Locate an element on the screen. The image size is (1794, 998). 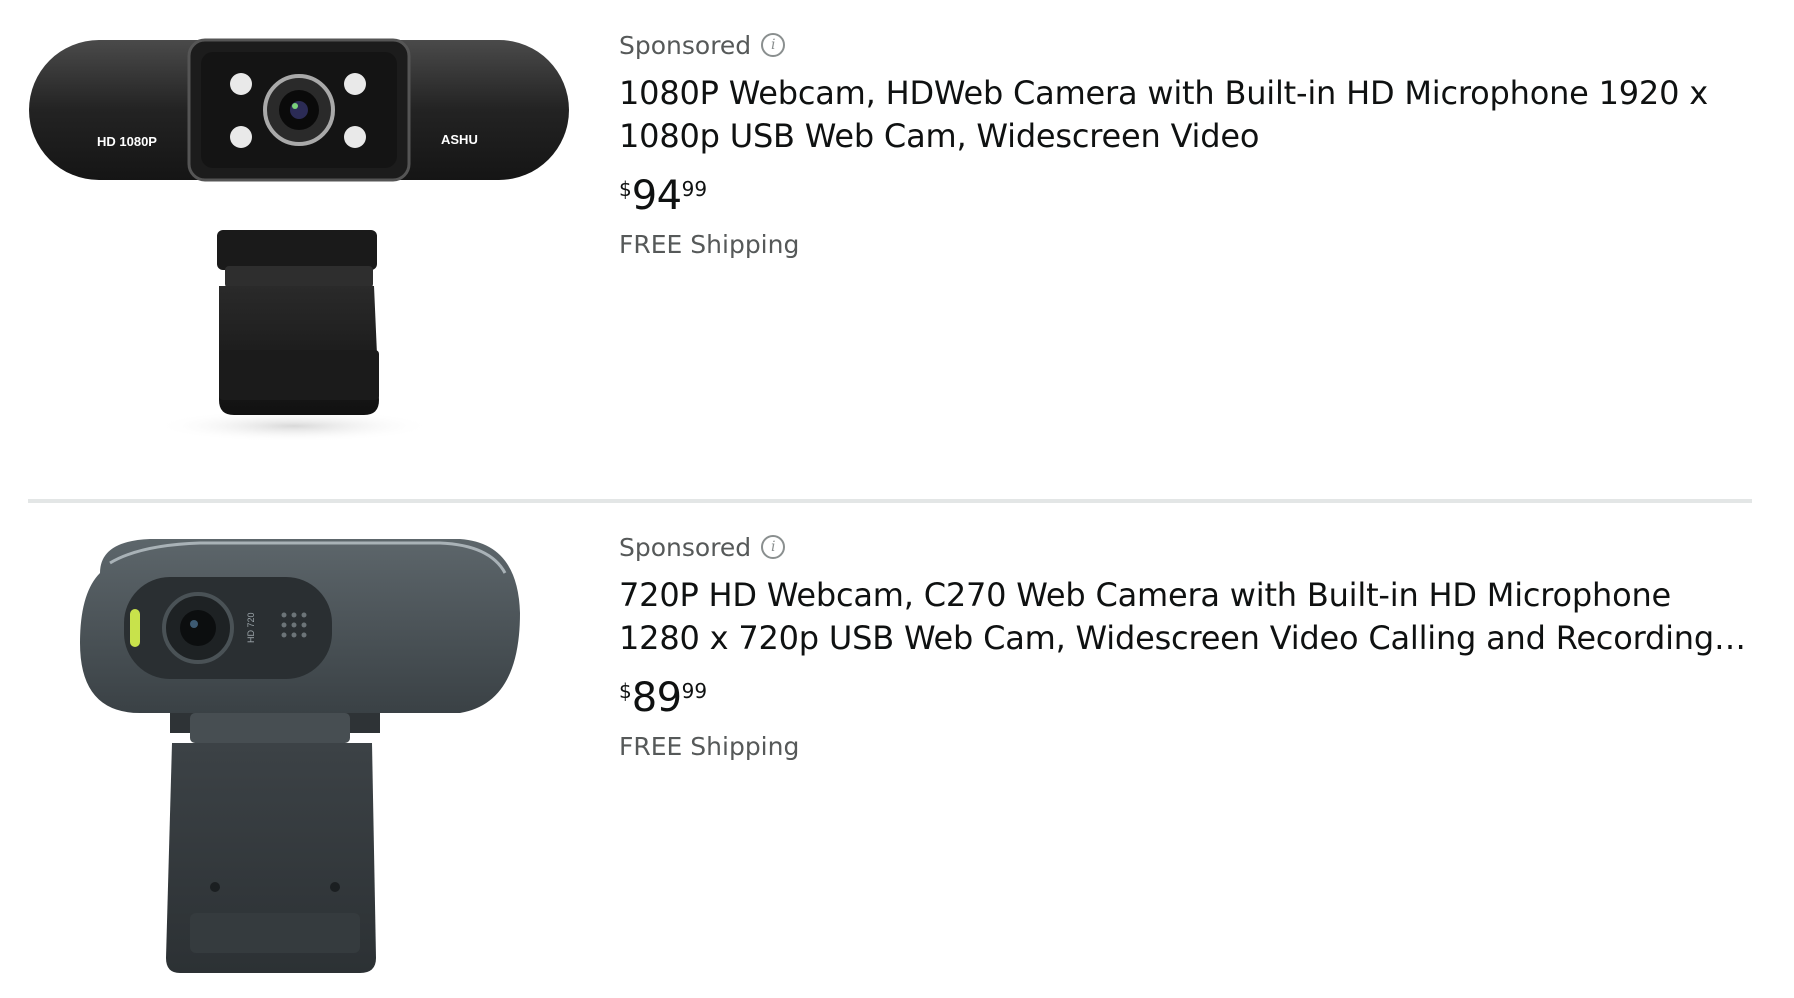
camera-label-left: HD 1080P is located at coordinates (127, 141).